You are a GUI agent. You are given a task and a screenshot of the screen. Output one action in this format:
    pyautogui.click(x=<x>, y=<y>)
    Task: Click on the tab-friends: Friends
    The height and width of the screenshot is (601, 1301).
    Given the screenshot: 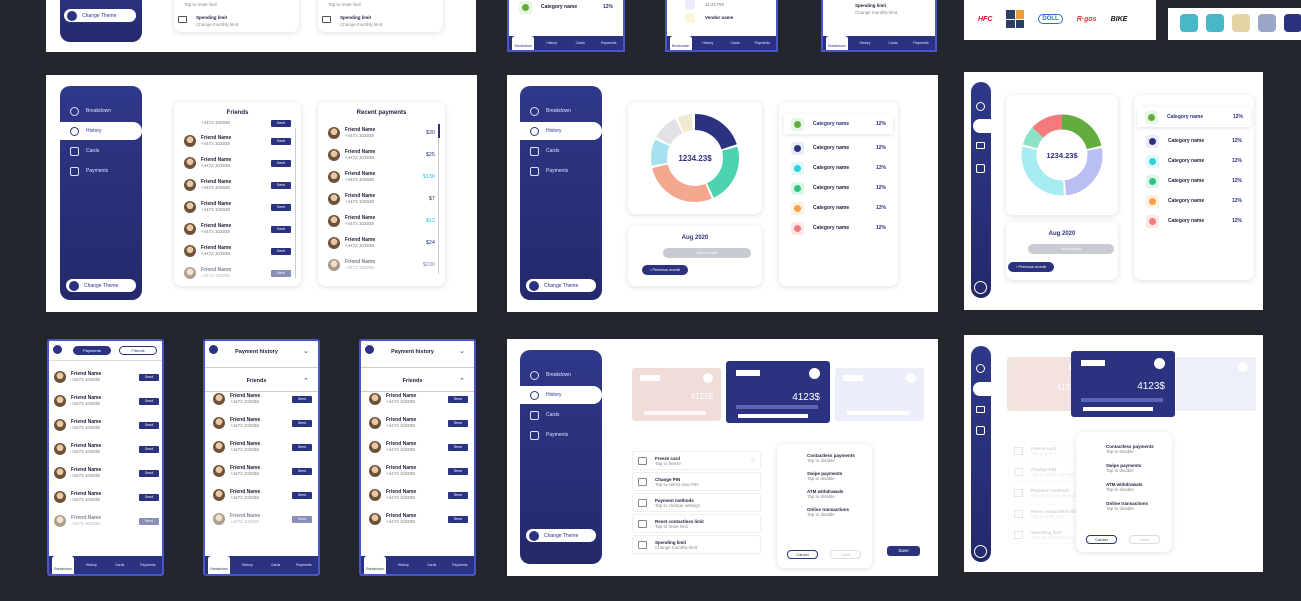 What is the action you would take?
    pyautogui.click(x=138, y=350)
    